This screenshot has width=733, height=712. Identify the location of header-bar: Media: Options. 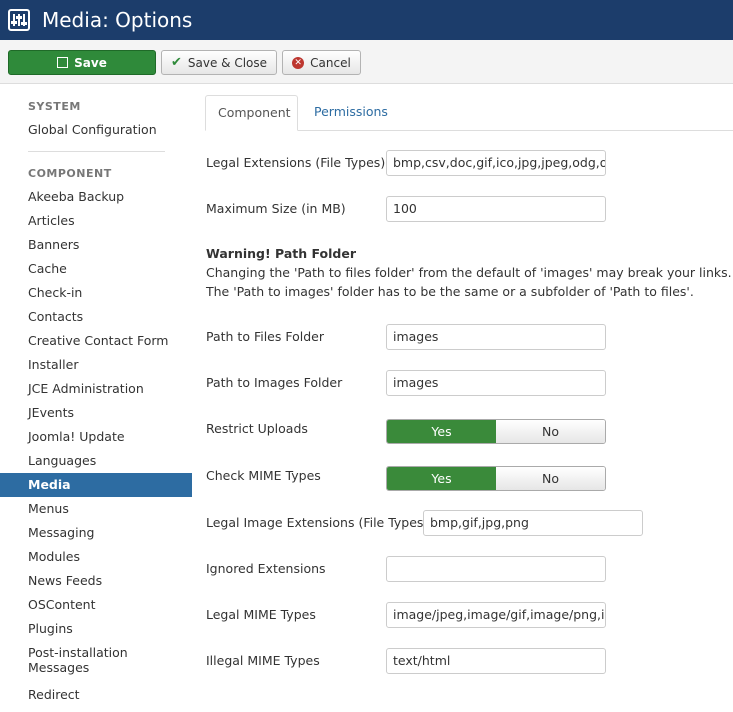
(366, 20).